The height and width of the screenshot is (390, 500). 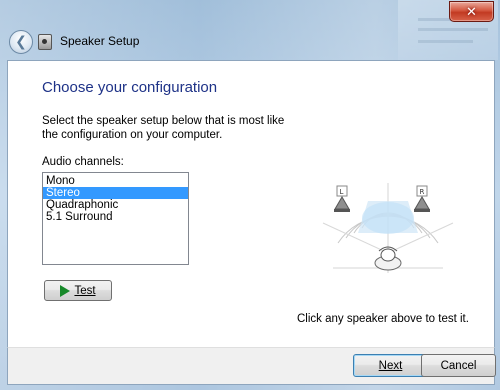 I want to click on back-arrow-icon: ❮, so click(x=21, y=41).